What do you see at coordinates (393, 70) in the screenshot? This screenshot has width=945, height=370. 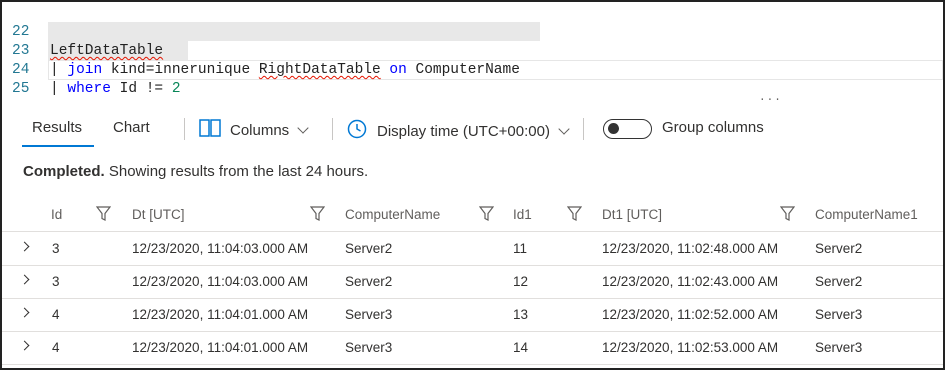 I see `code-keyword: on` at bounding box center [393, 70].